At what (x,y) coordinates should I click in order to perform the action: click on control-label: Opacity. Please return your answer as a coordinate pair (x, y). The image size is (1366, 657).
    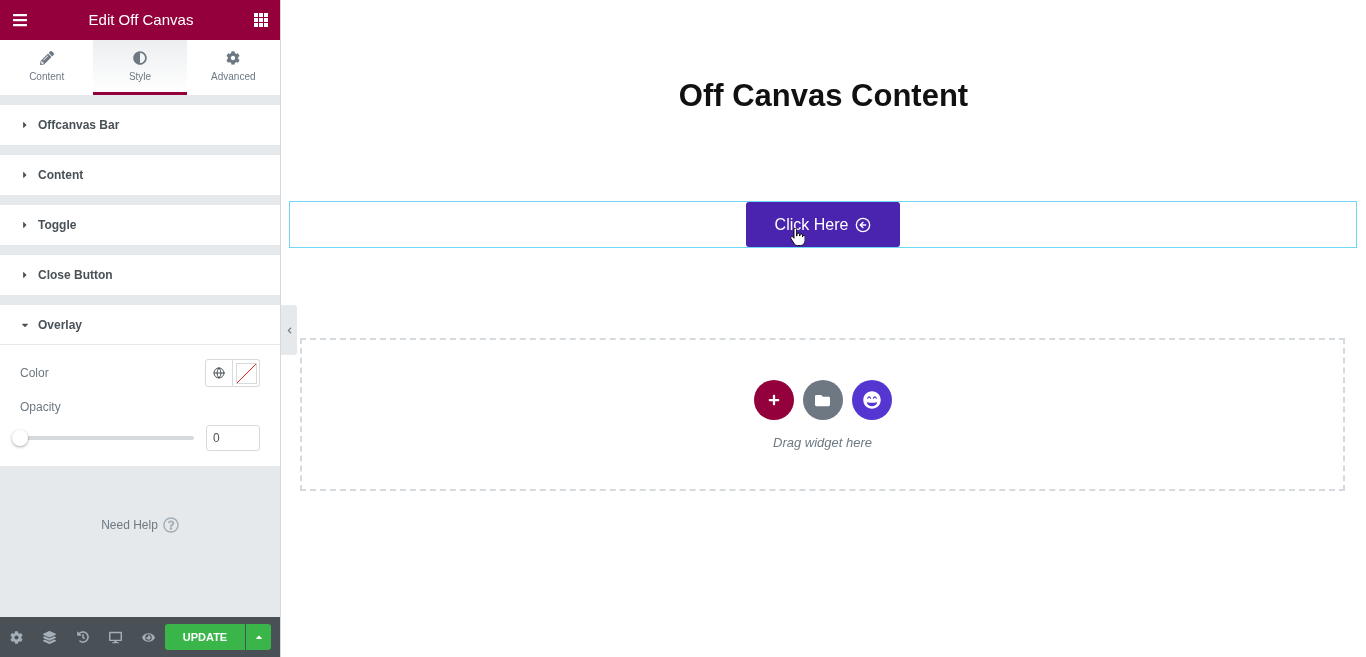
    Looking at the image, I should click on (41, 407).